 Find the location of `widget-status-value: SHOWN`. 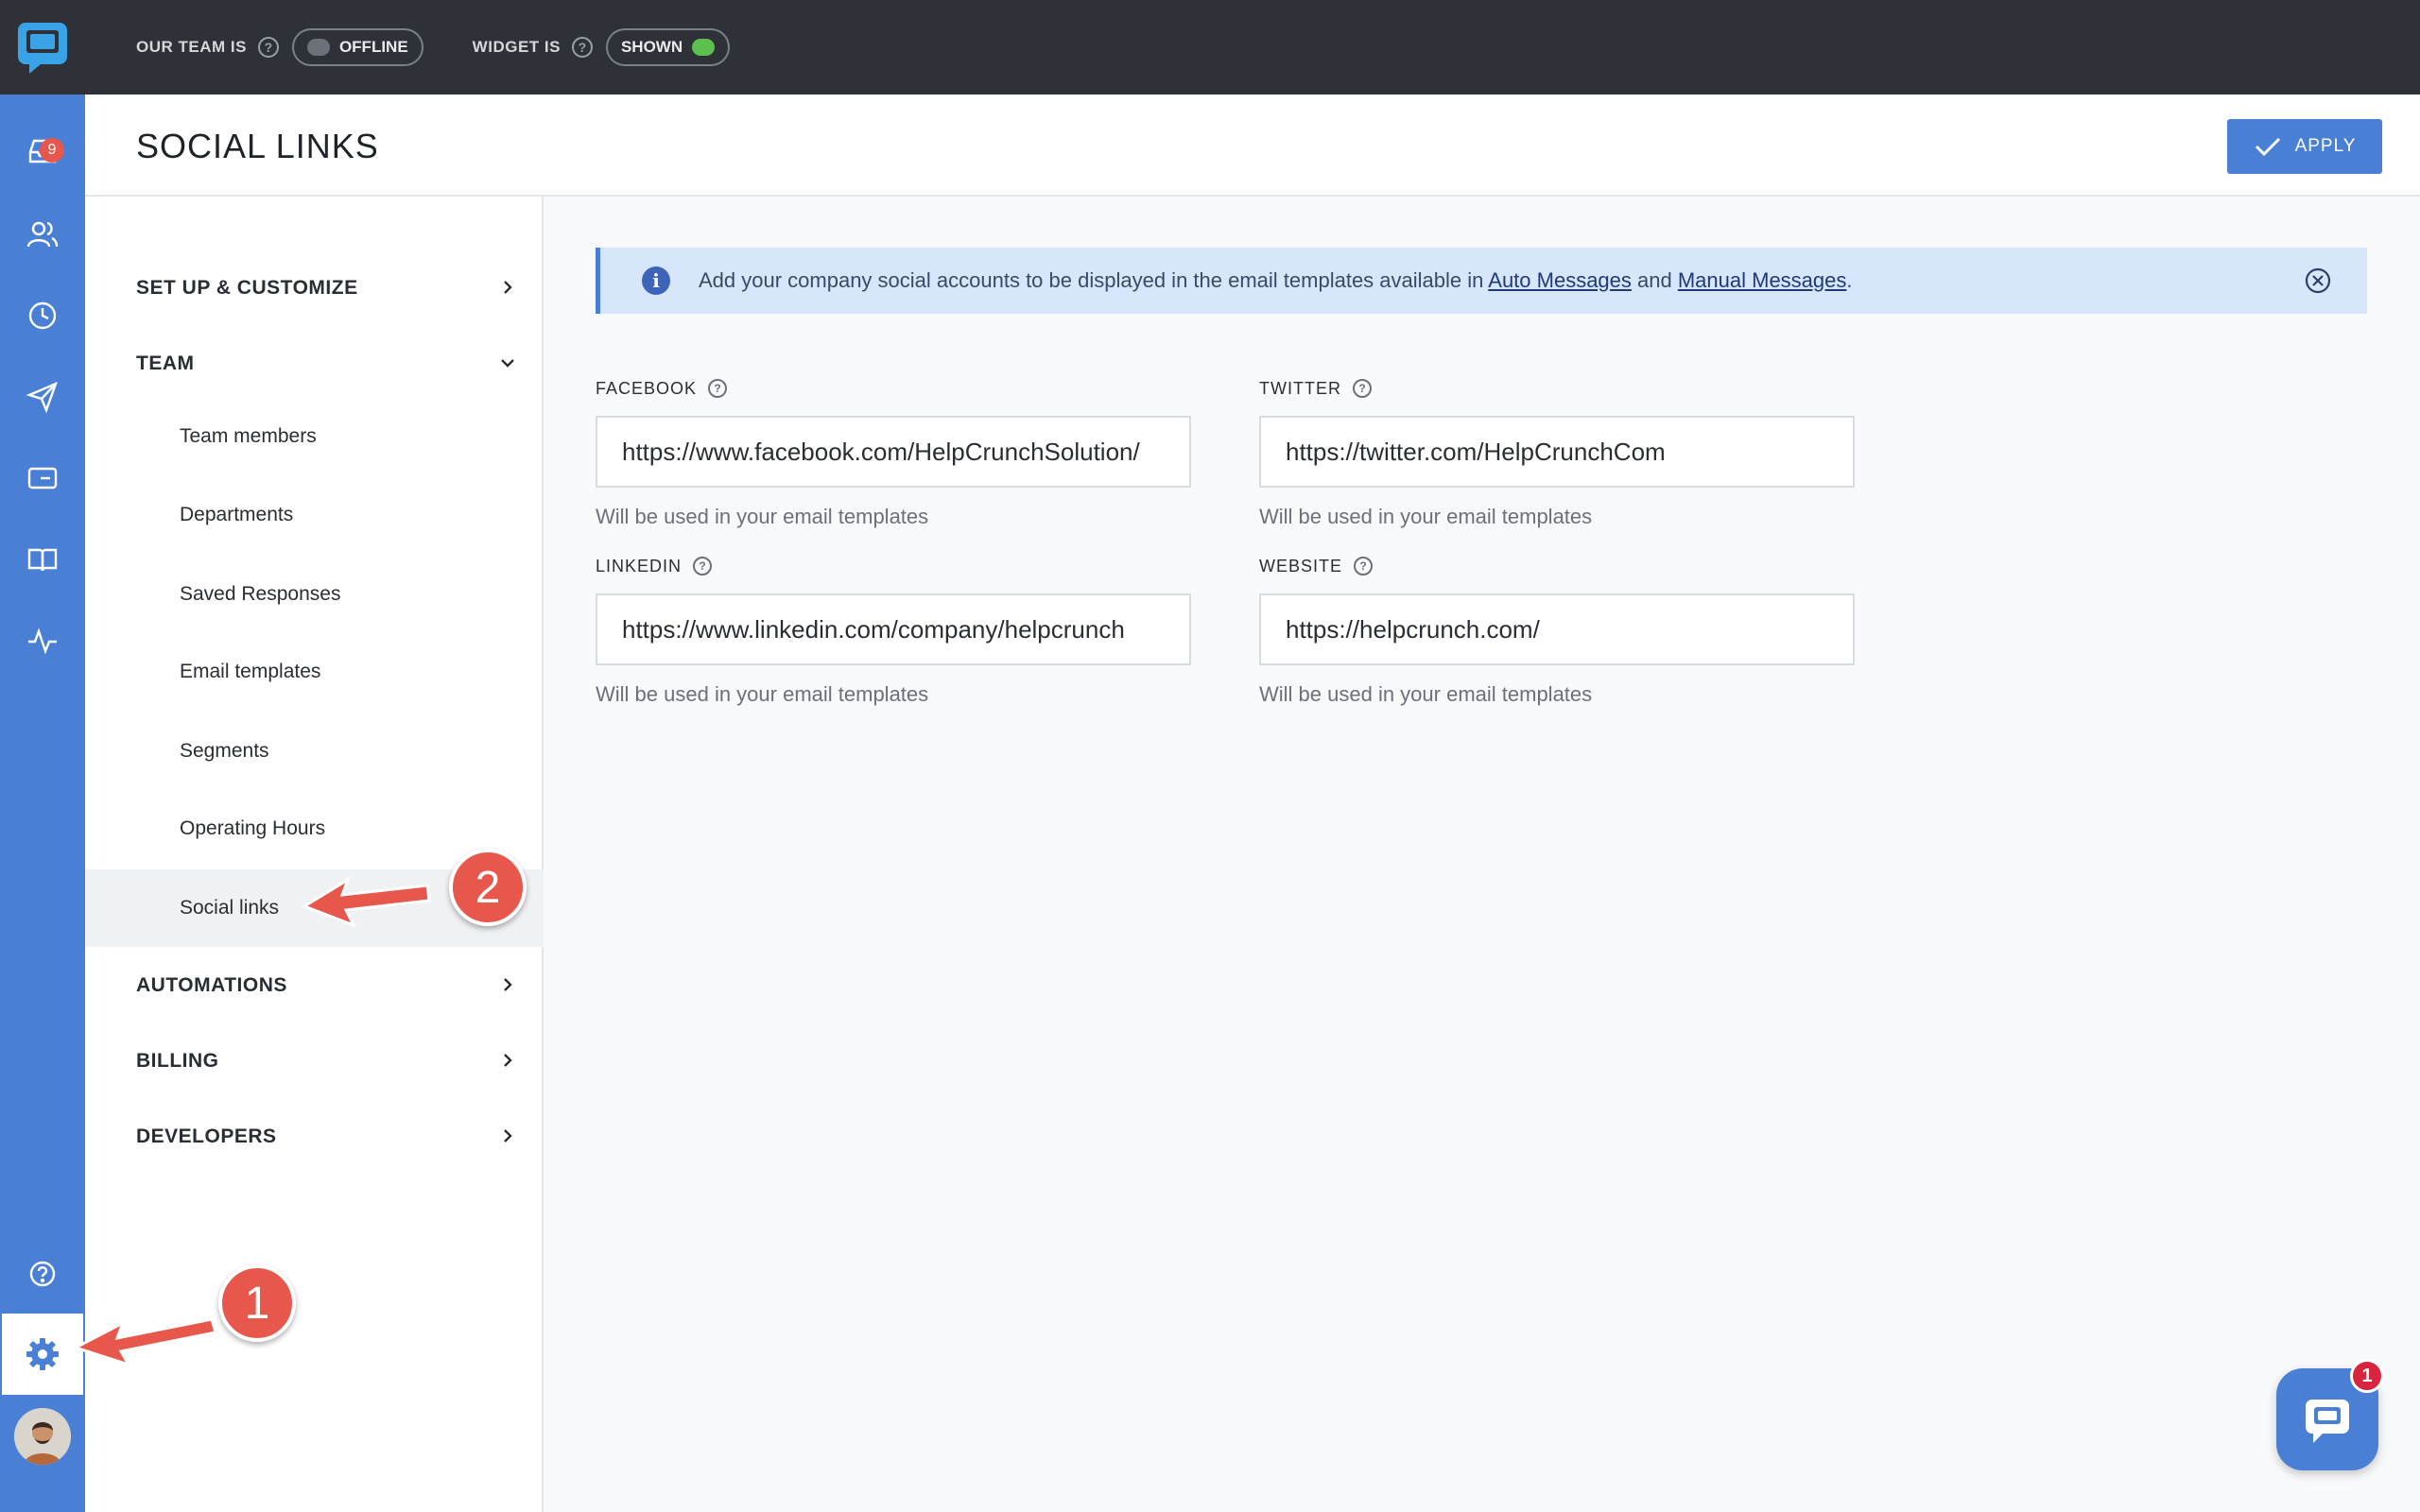

widget-status-value: SHOWN is located at coordinates (651, 47).